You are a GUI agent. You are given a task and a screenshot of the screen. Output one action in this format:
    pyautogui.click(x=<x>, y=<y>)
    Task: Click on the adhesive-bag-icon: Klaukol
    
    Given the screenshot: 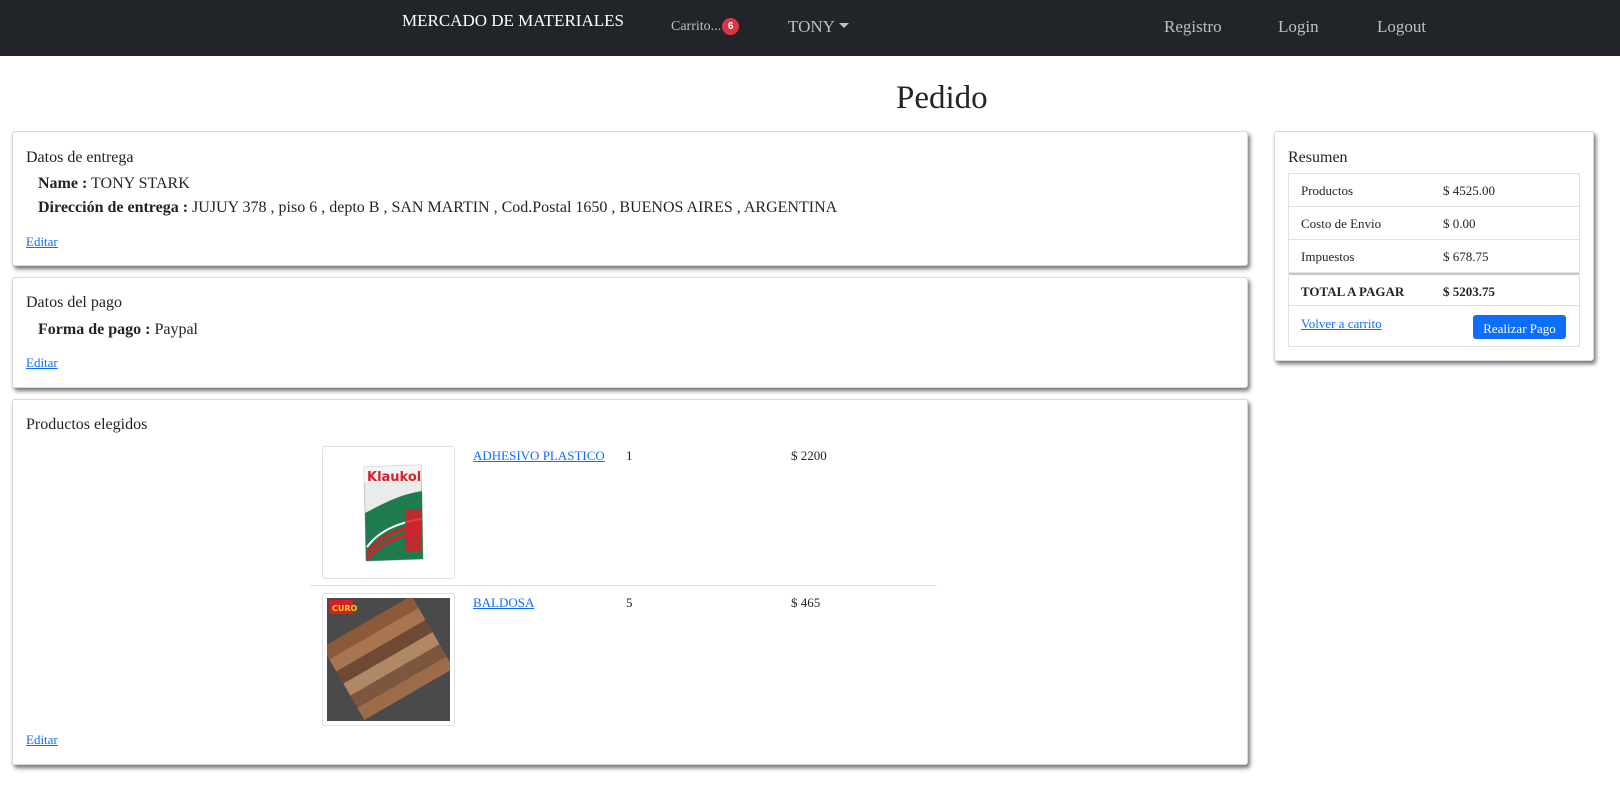 What is the action you would take?
    pyautogui.click(x=388, y=512)
    